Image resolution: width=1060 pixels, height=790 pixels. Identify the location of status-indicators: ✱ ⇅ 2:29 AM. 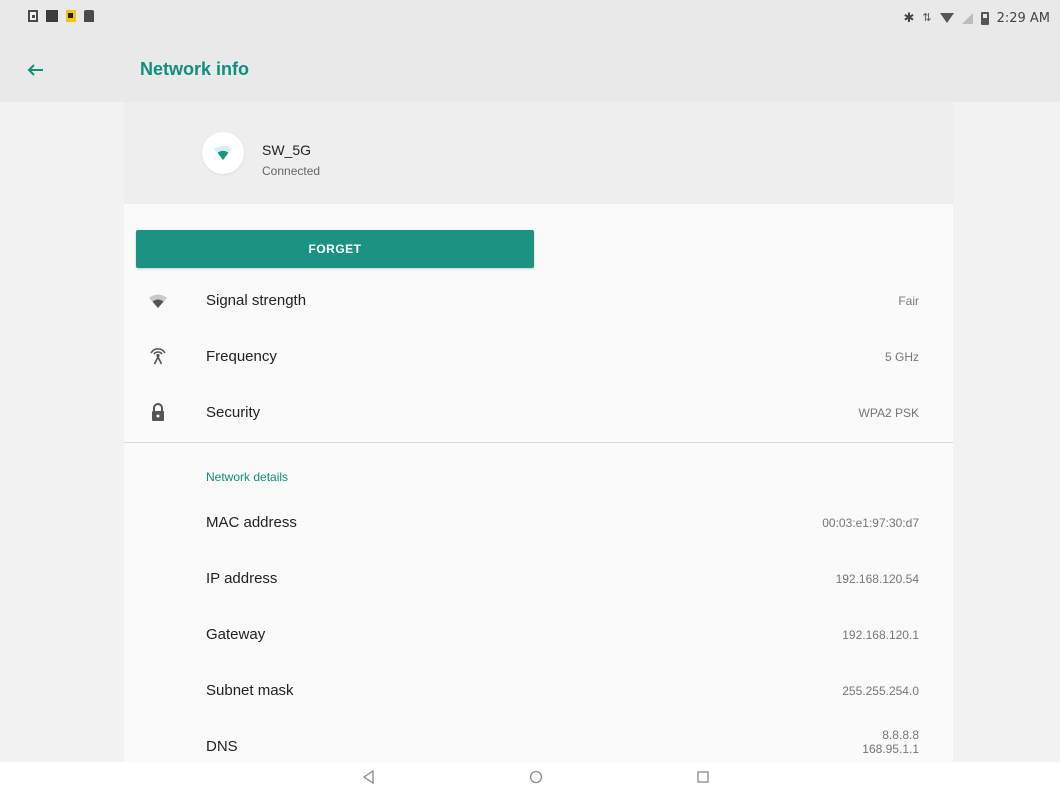
(976, 18).